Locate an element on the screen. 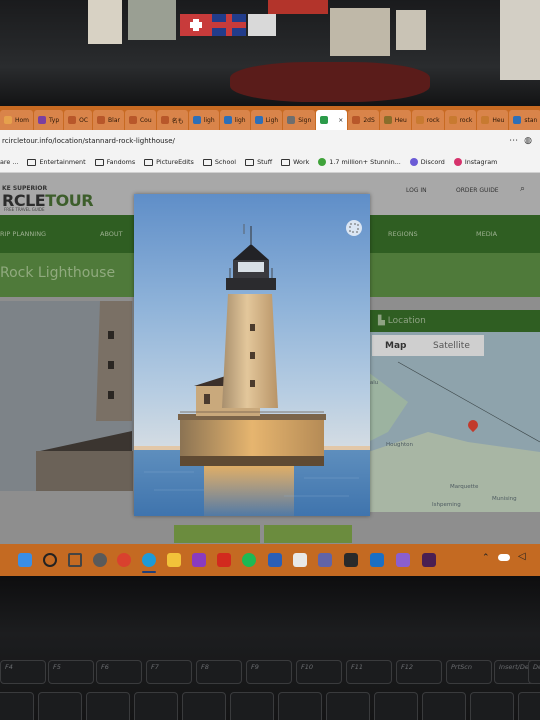 Image resolution: width=540 pixels, height=720 pixels. keyboard-key: PrtScn is located at coordinates (469, 672).